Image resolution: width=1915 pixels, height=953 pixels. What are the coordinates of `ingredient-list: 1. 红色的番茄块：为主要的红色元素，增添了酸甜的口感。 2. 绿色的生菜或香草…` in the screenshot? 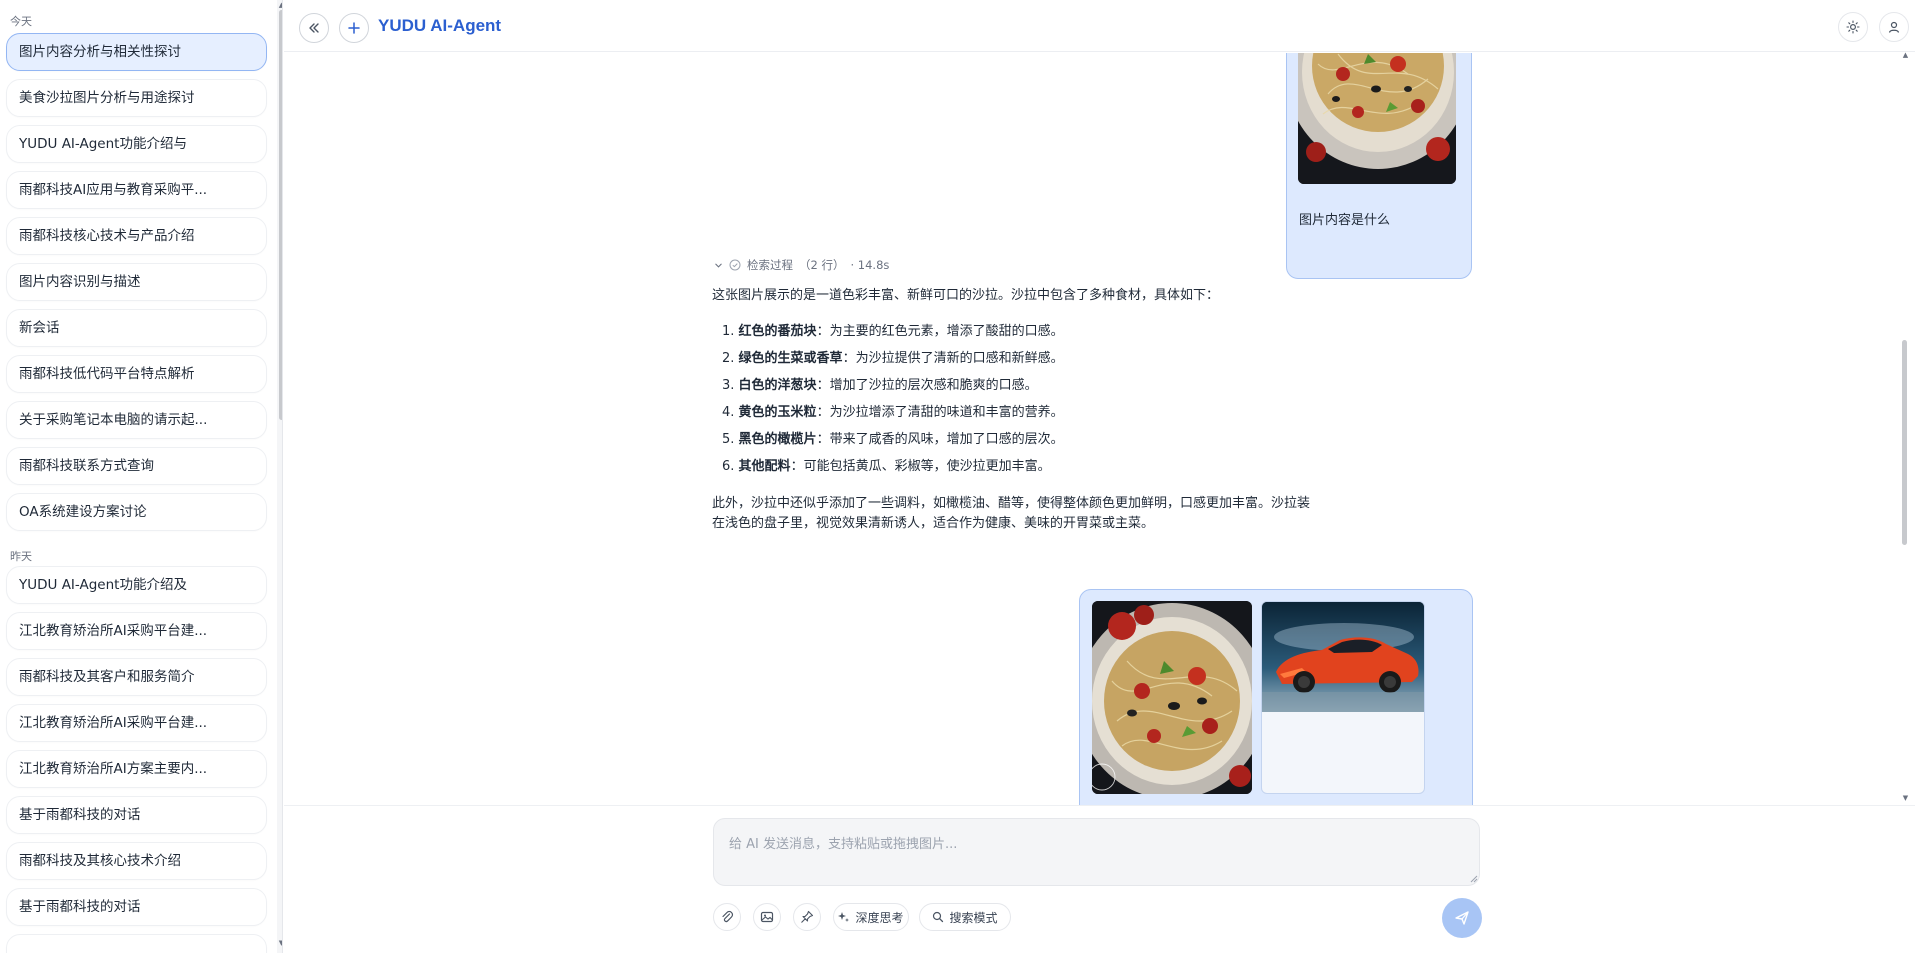 It's located at (1052, 403).